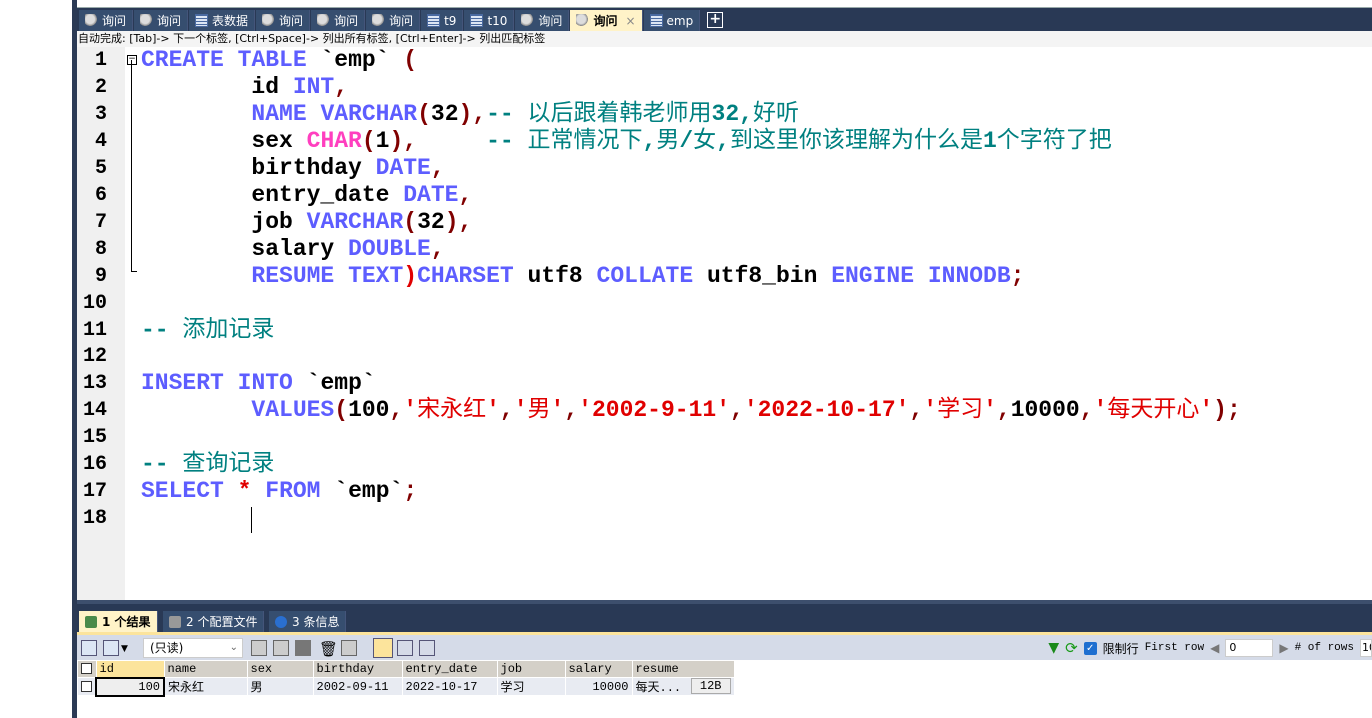  I want to click on readonly-select: (只读) ⌄, so click(193, 648).